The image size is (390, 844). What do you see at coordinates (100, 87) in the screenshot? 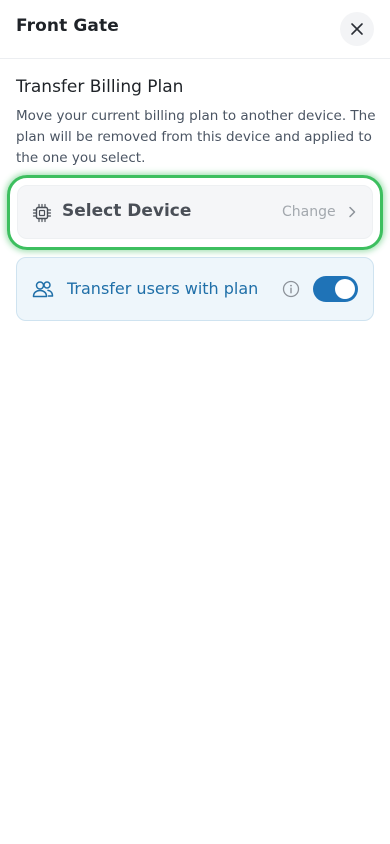
I see `section-title: Transfer Billing Plan` at bounding box center [100, 87].